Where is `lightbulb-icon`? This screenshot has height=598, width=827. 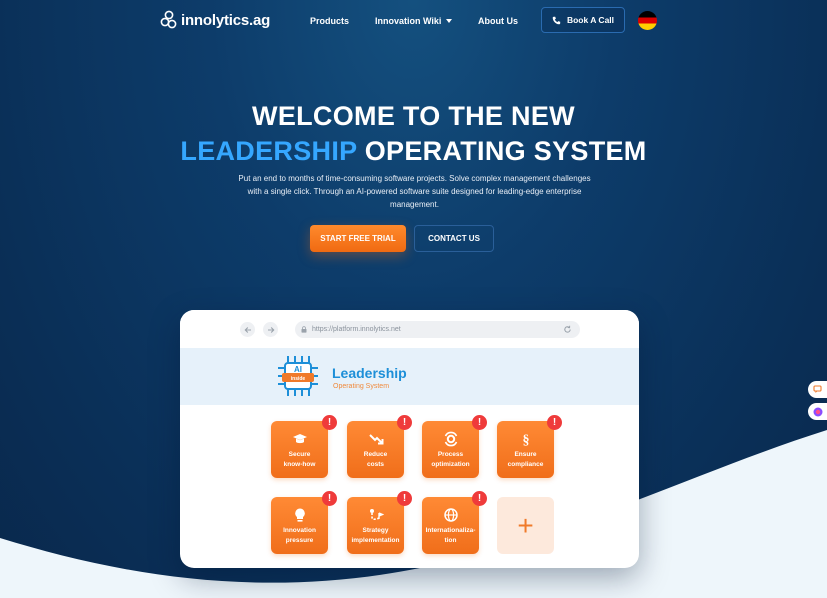
lightbulb-icon is located at coordinates (299, 515).